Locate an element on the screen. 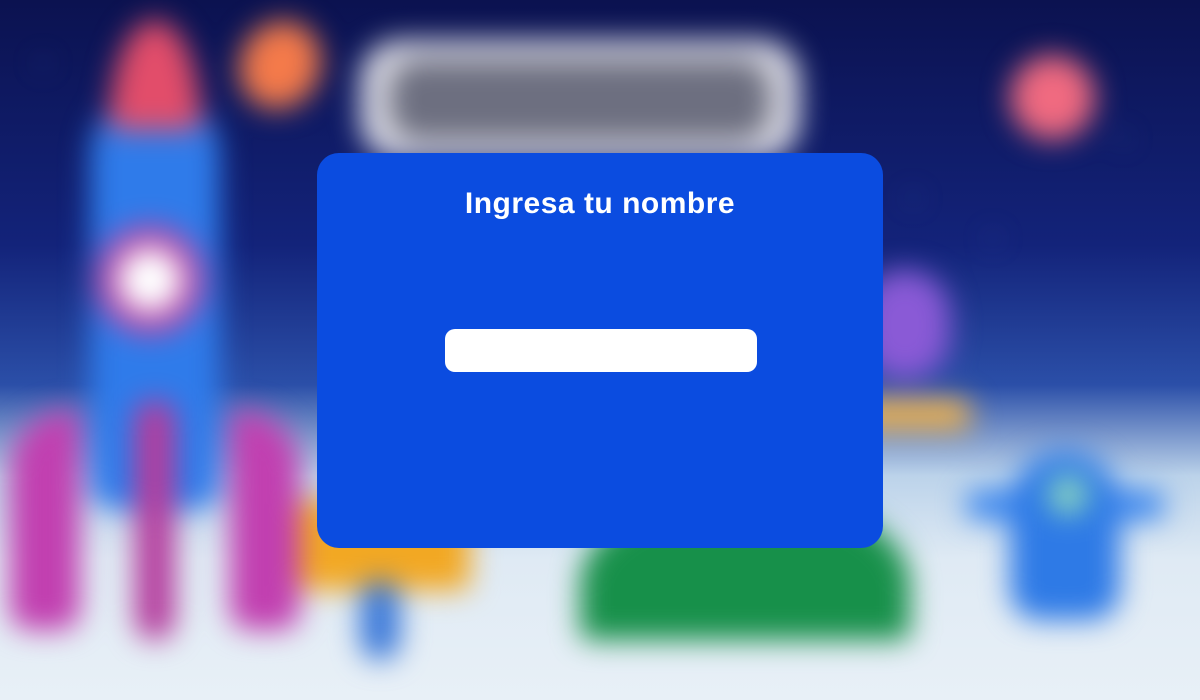 The width and height of the screenshot is (1200, 700). rocket-fin-left-illustration is located at coordinates (45, 520).